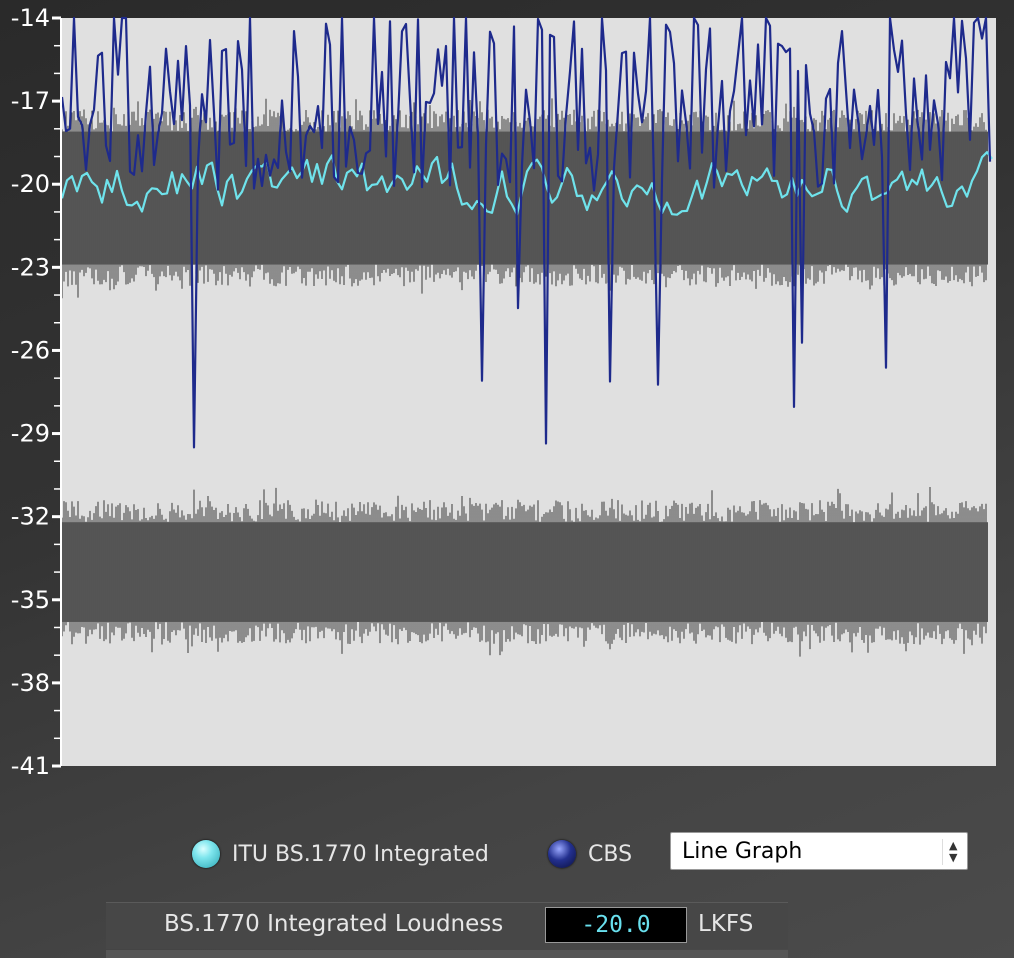  I want to click on y-tick-label: -29, so click(30, 434).